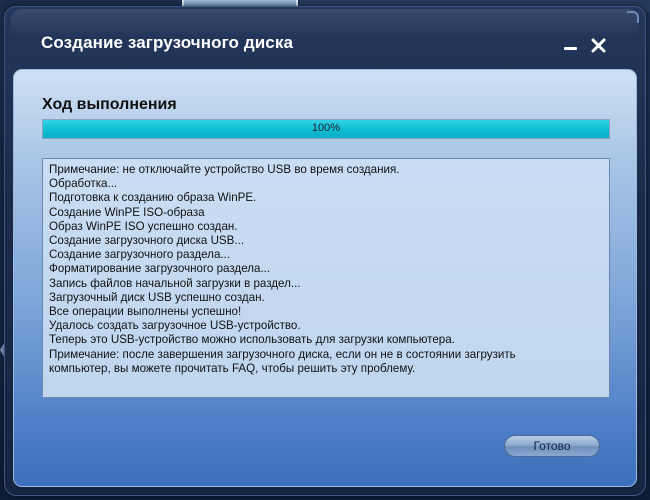 The height and width of the screenshot is (500, 650). What do you see at coordinates (167, 42) in the screenshot?
I see `dialog-title: Создание загрузочного диска` at bounding box center [167, 42].